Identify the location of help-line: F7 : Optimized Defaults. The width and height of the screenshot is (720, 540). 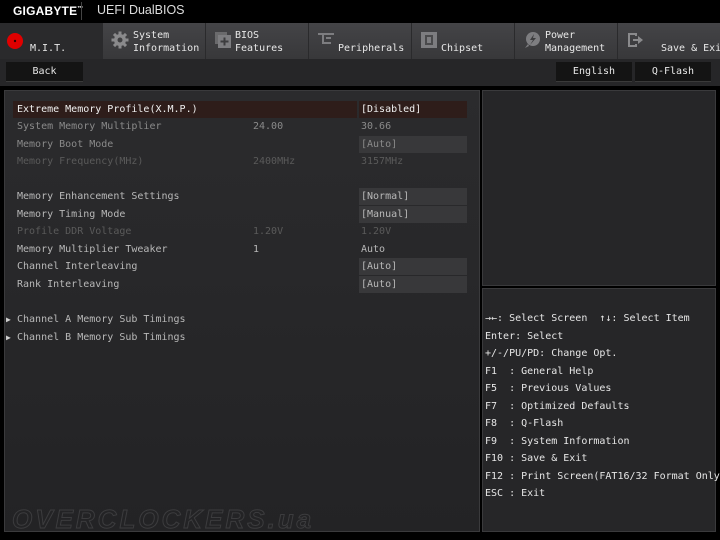
(557, 406).